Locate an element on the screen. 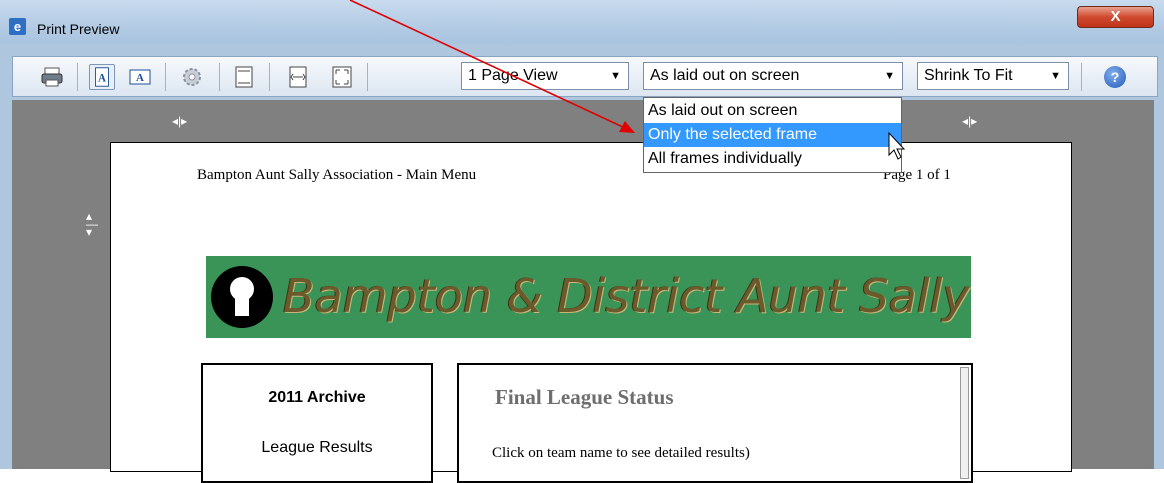 The width and height of the screenshot is (1164, 483). right-margin-handle-icon: ◂|▸ is located at coordinates (969, 121).